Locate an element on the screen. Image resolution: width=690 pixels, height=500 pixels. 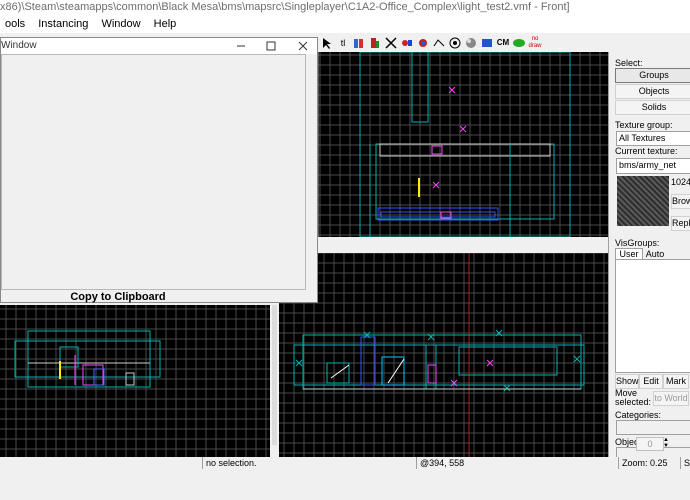
to-world-button: to World is located at coordinates (671, 398).